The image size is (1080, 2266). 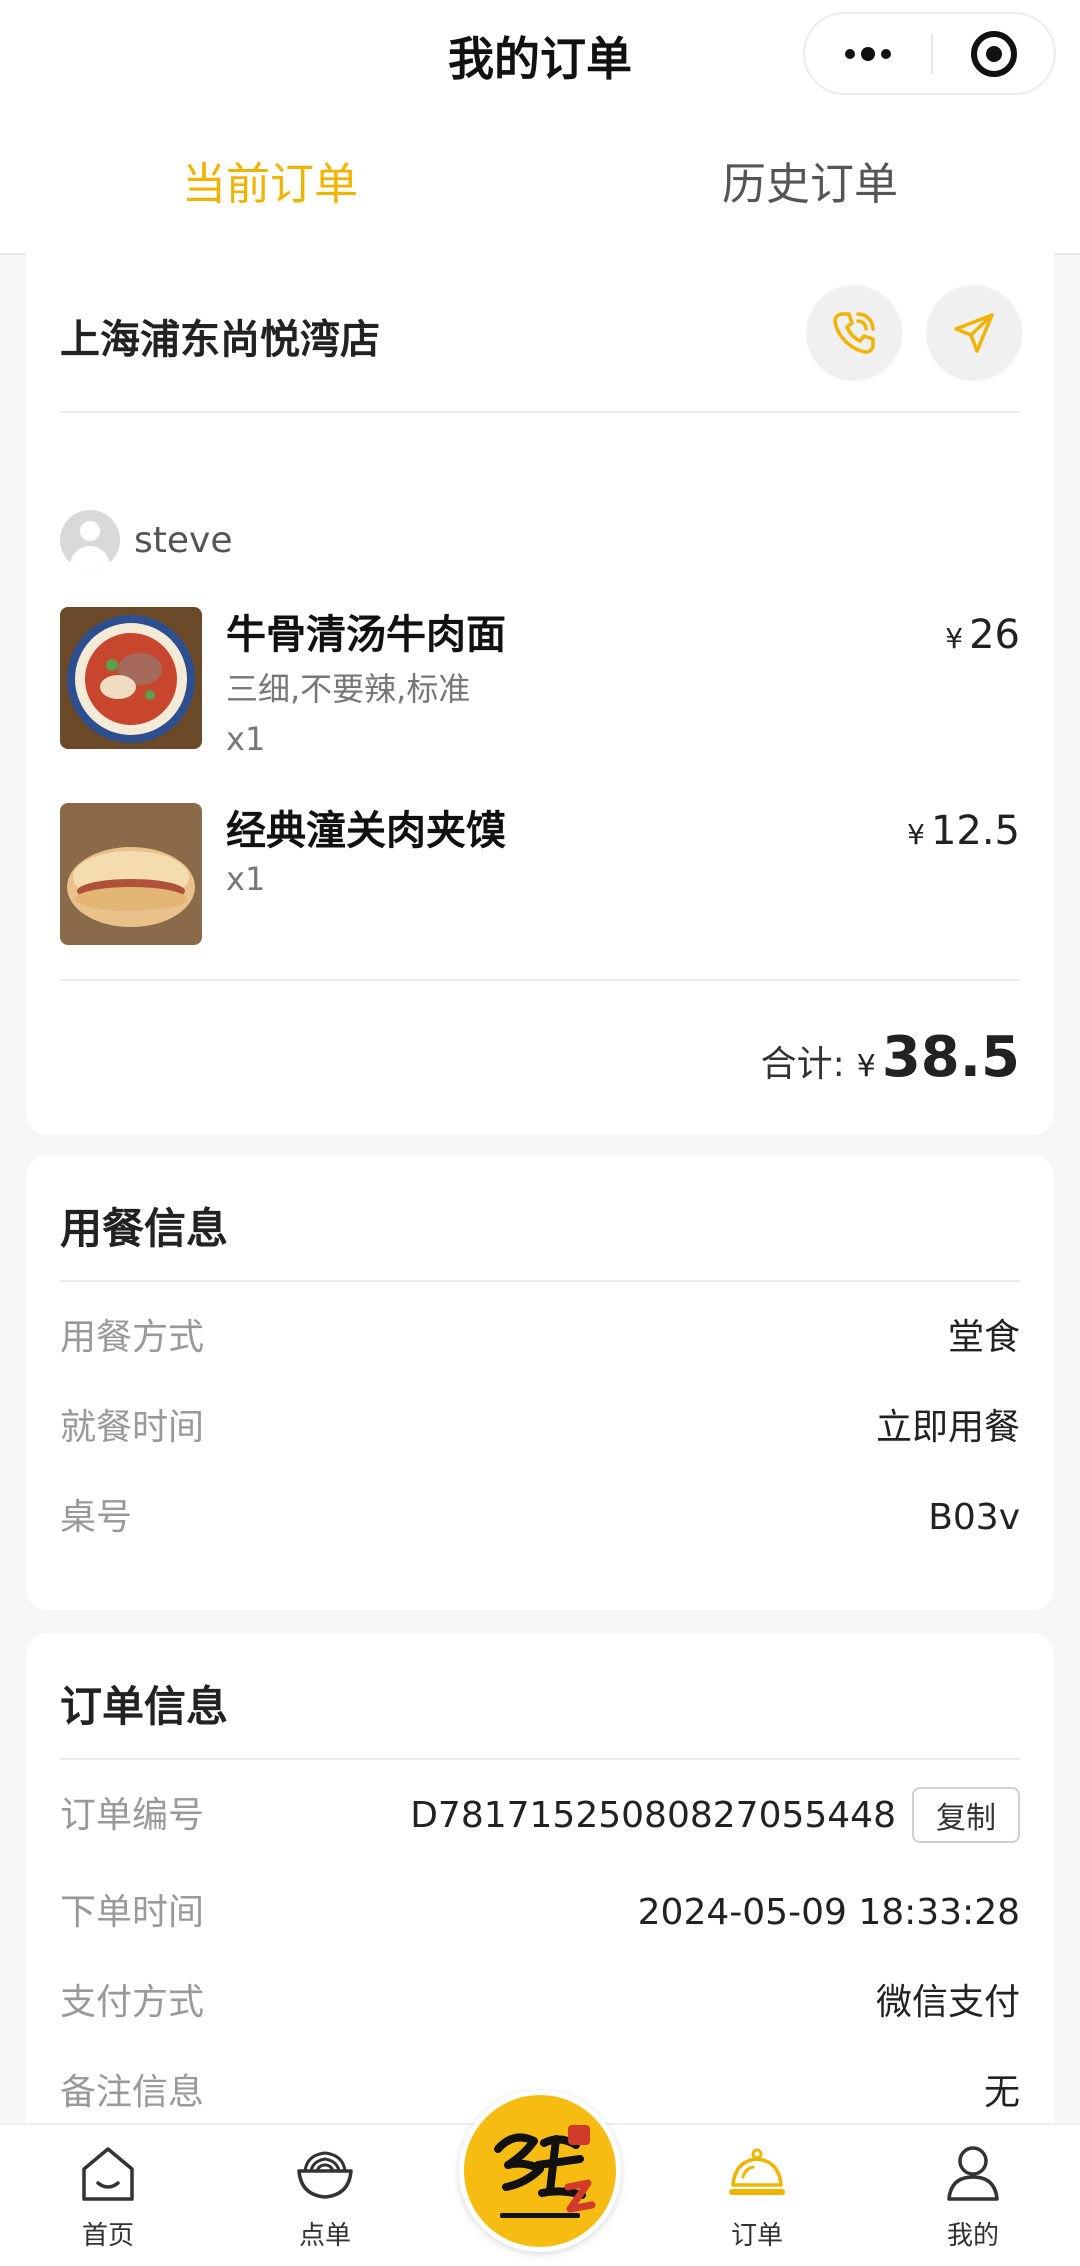 I want to click on roujiamo-image, so click(x=131, y=874).